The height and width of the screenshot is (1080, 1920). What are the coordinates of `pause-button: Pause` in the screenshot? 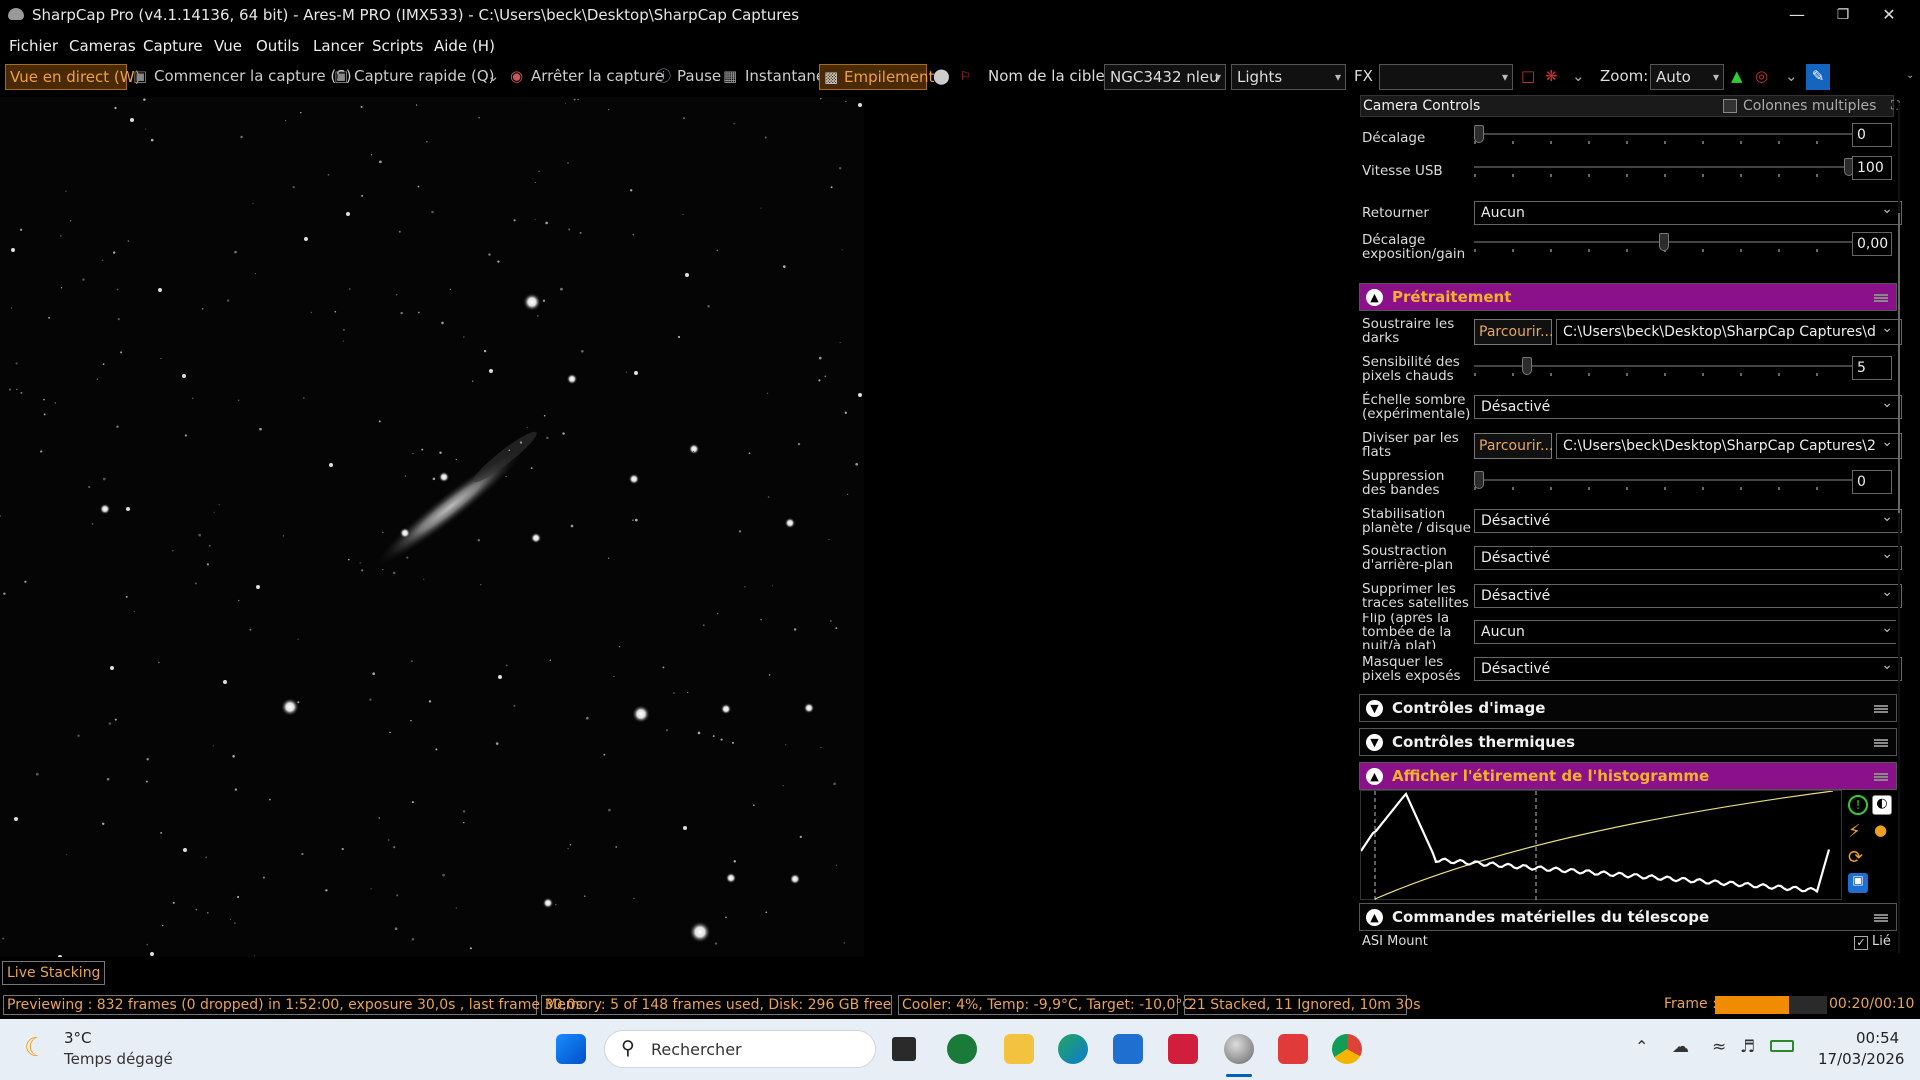 It's located at (699, 77).